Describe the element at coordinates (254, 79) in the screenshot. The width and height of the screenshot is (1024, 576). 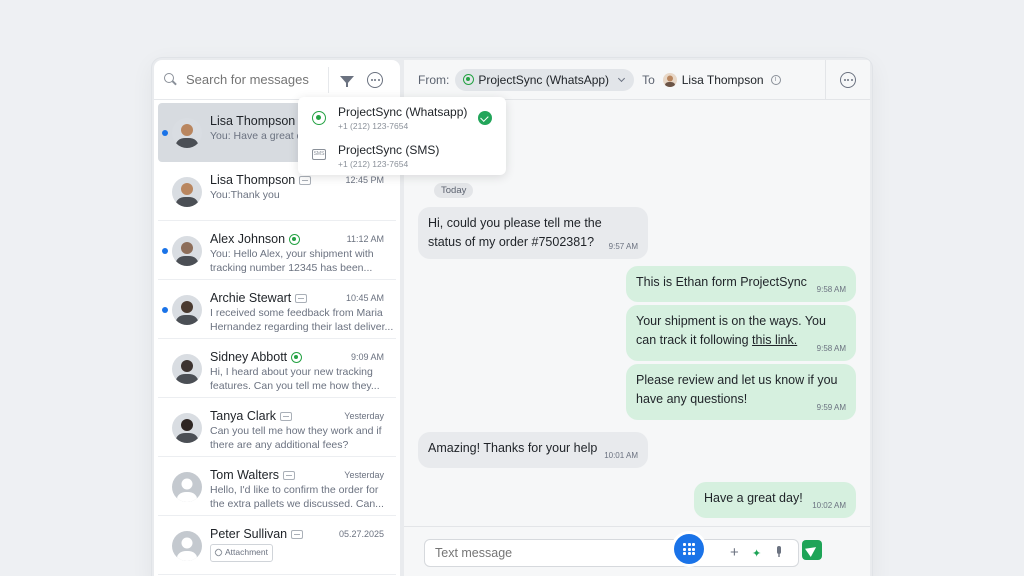
I see `search-input` at that location.